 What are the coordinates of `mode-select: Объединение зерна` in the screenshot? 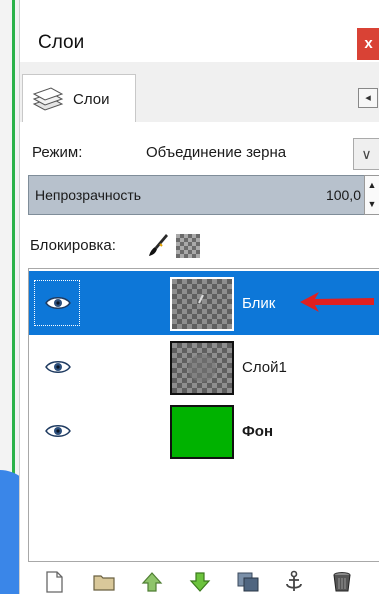 It's located at (216, 152).